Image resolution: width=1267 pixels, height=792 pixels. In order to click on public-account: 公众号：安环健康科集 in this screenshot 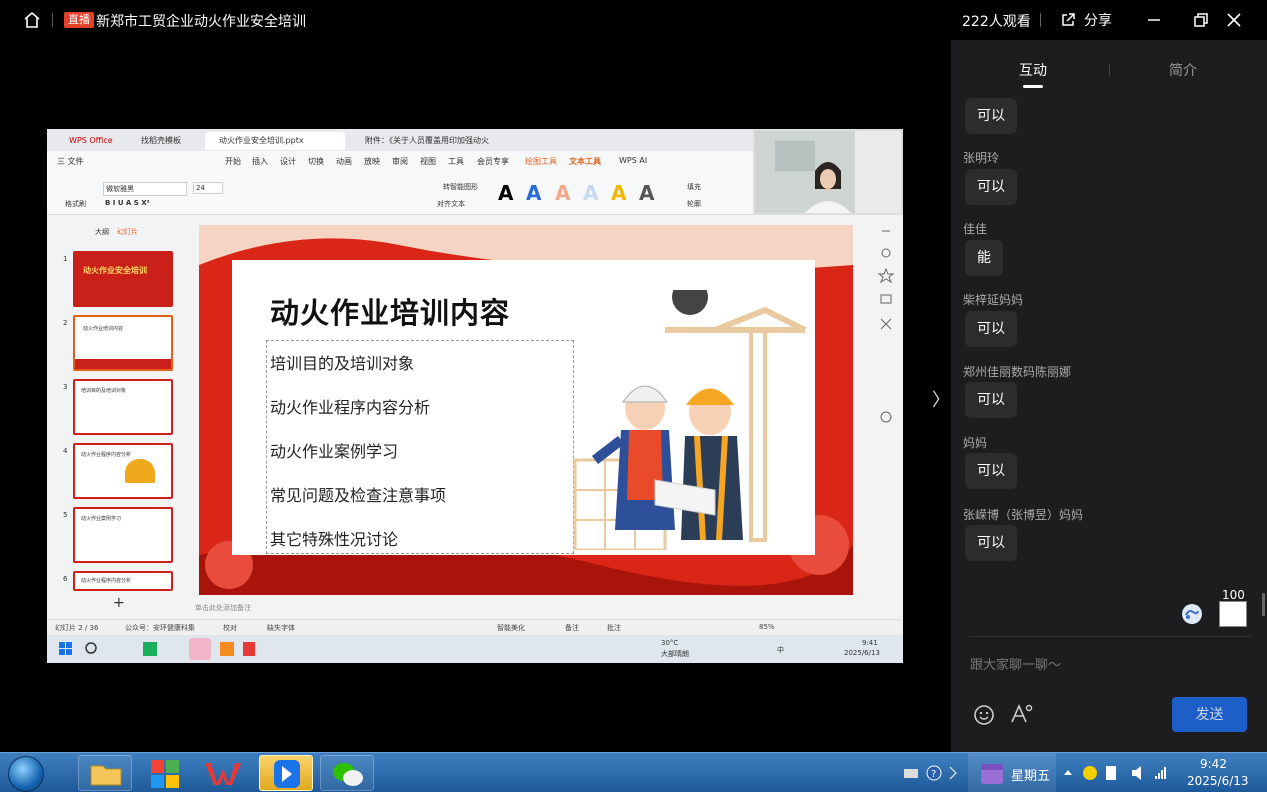, I will do `click(160, 628)`.